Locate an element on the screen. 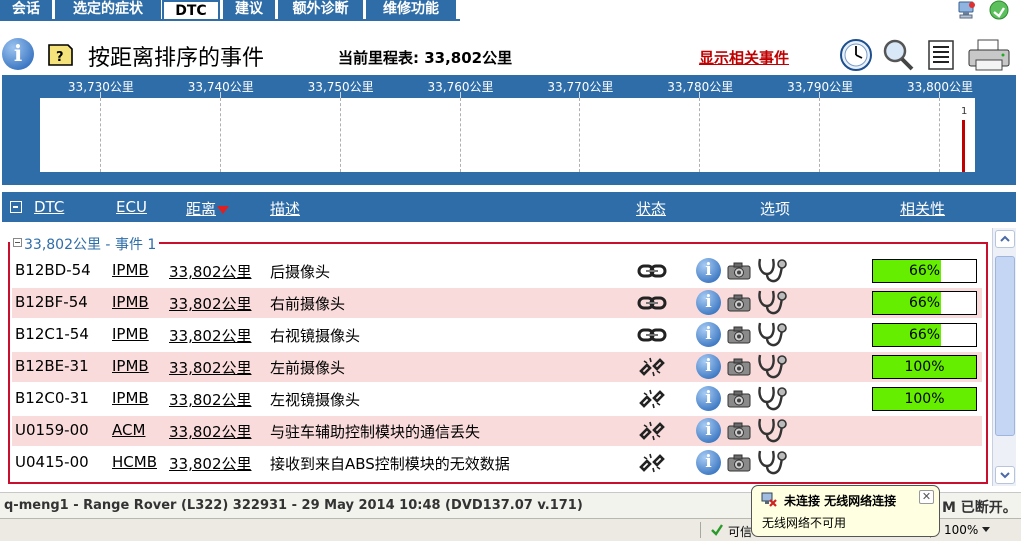 Image resolution: width=1021 pixels, height=541 pixels. broken-chain-icon is located at coordinates (652, 463).